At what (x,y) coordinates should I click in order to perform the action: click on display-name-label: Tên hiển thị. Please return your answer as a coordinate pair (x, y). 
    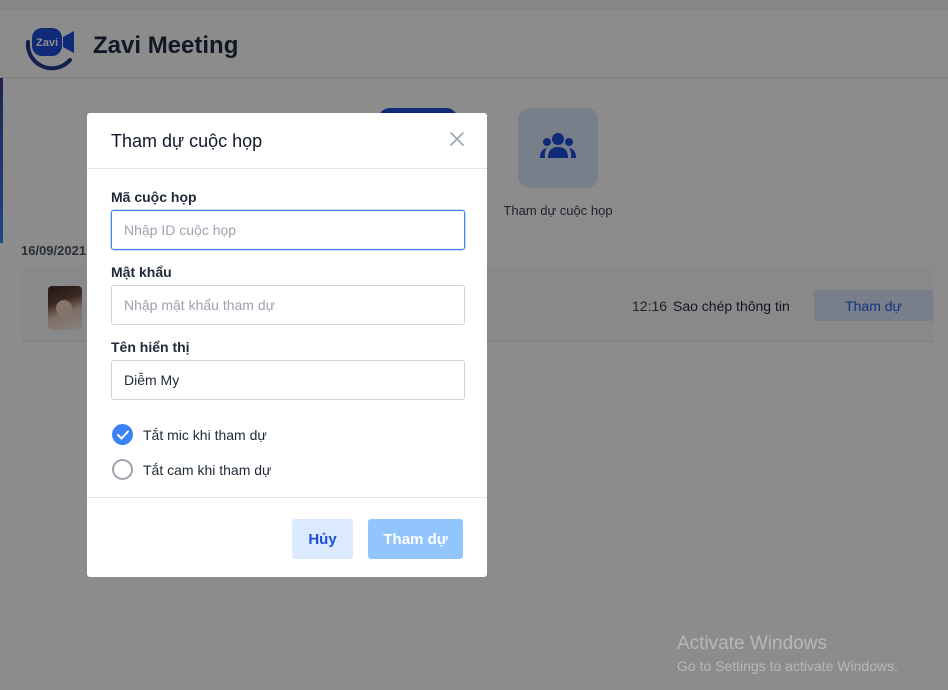
    Looking at the image, I should click on (150, 347).